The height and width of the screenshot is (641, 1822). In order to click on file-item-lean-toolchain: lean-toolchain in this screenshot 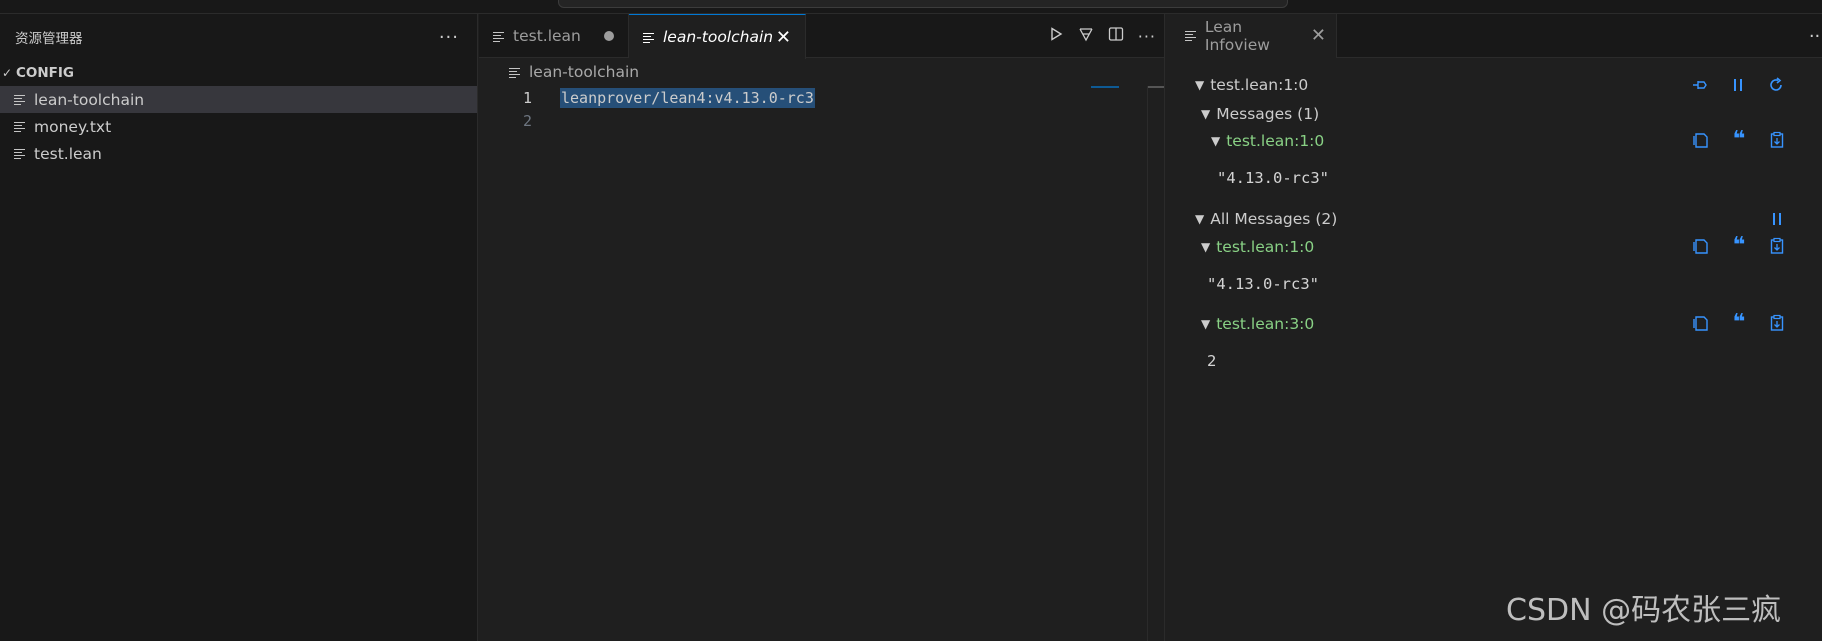, I will do `click(238, 99)`.